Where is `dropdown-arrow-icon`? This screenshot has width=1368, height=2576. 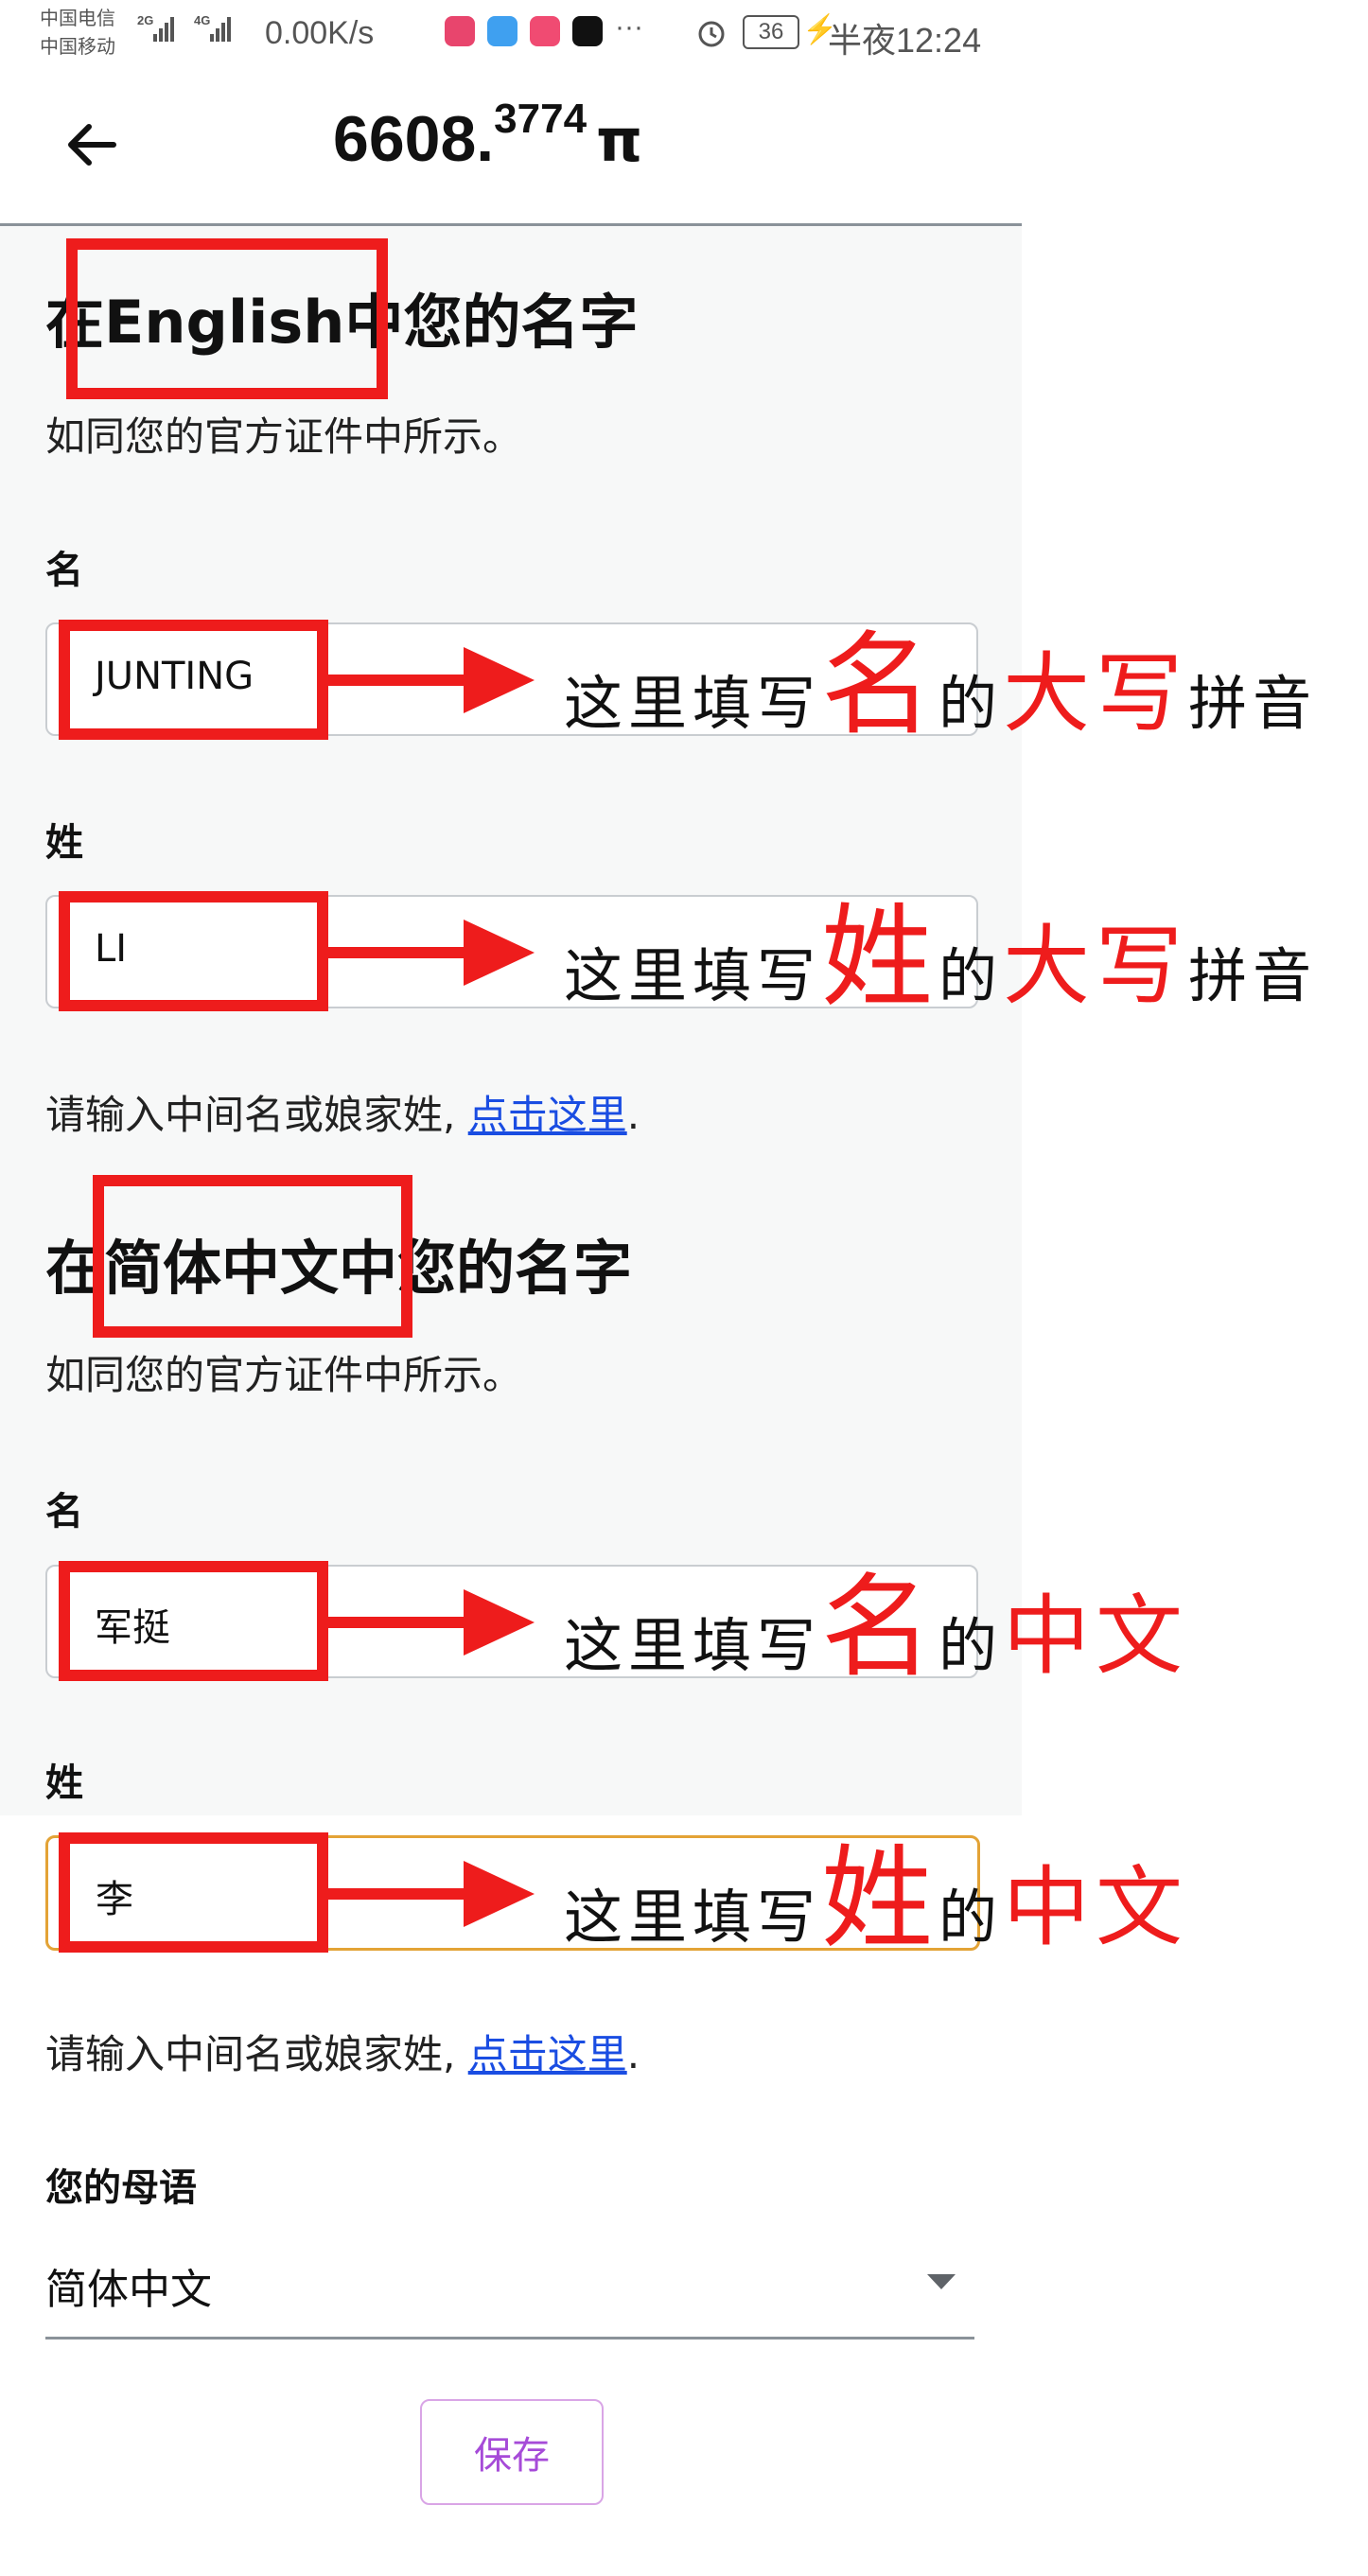
dropdown-arrow-icon is located at coordinates (941, 2281).